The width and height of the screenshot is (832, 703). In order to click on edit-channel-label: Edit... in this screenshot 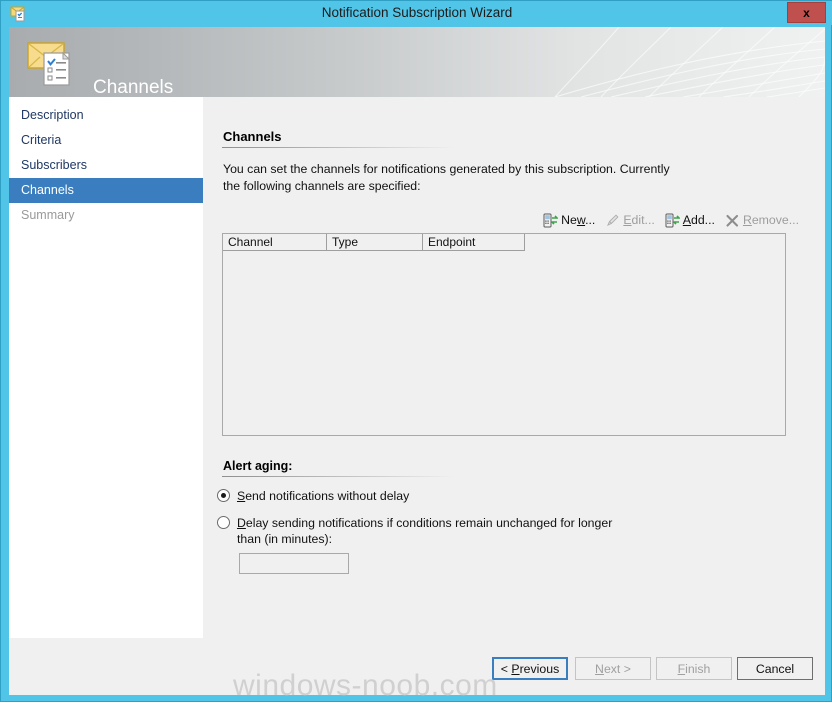, I will do `click(639, 220)`.